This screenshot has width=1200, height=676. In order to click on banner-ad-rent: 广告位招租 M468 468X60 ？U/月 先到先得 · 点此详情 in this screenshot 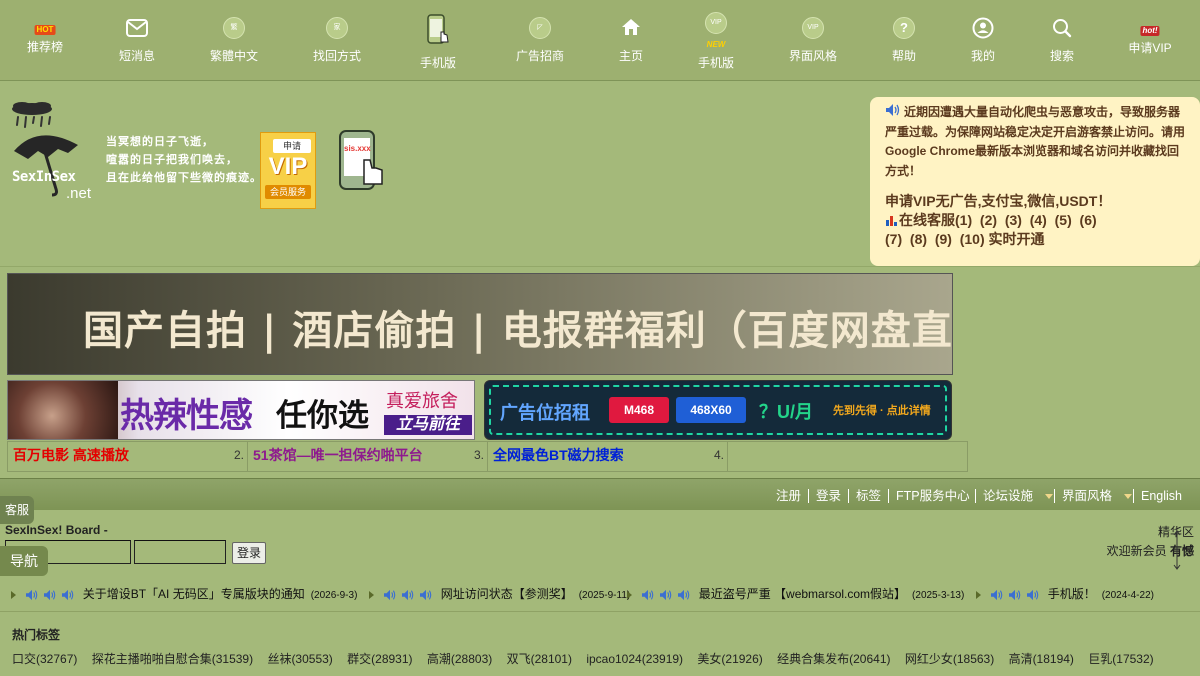, I will do `click(718, 410)`.